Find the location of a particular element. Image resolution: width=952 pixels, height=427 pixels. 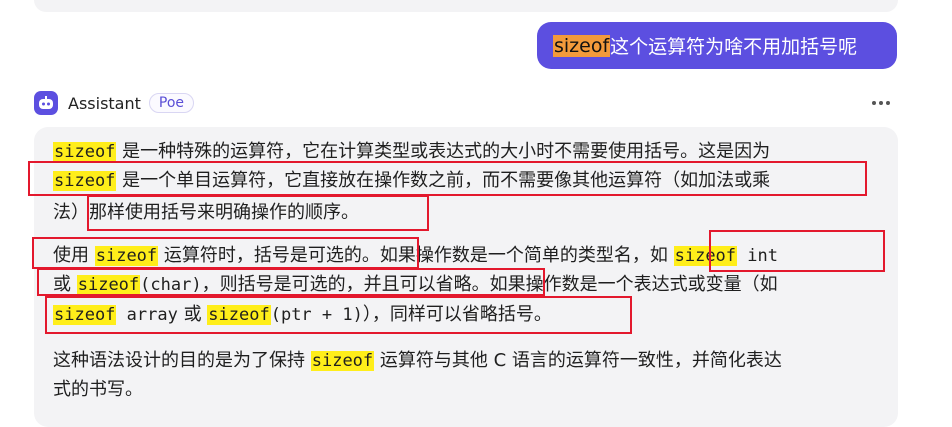

answer-text: 是一种特殊的运算符，它在计算类型或表达式的大小时不需要使用括号。这是因为 is located at coordinates (443, 151).